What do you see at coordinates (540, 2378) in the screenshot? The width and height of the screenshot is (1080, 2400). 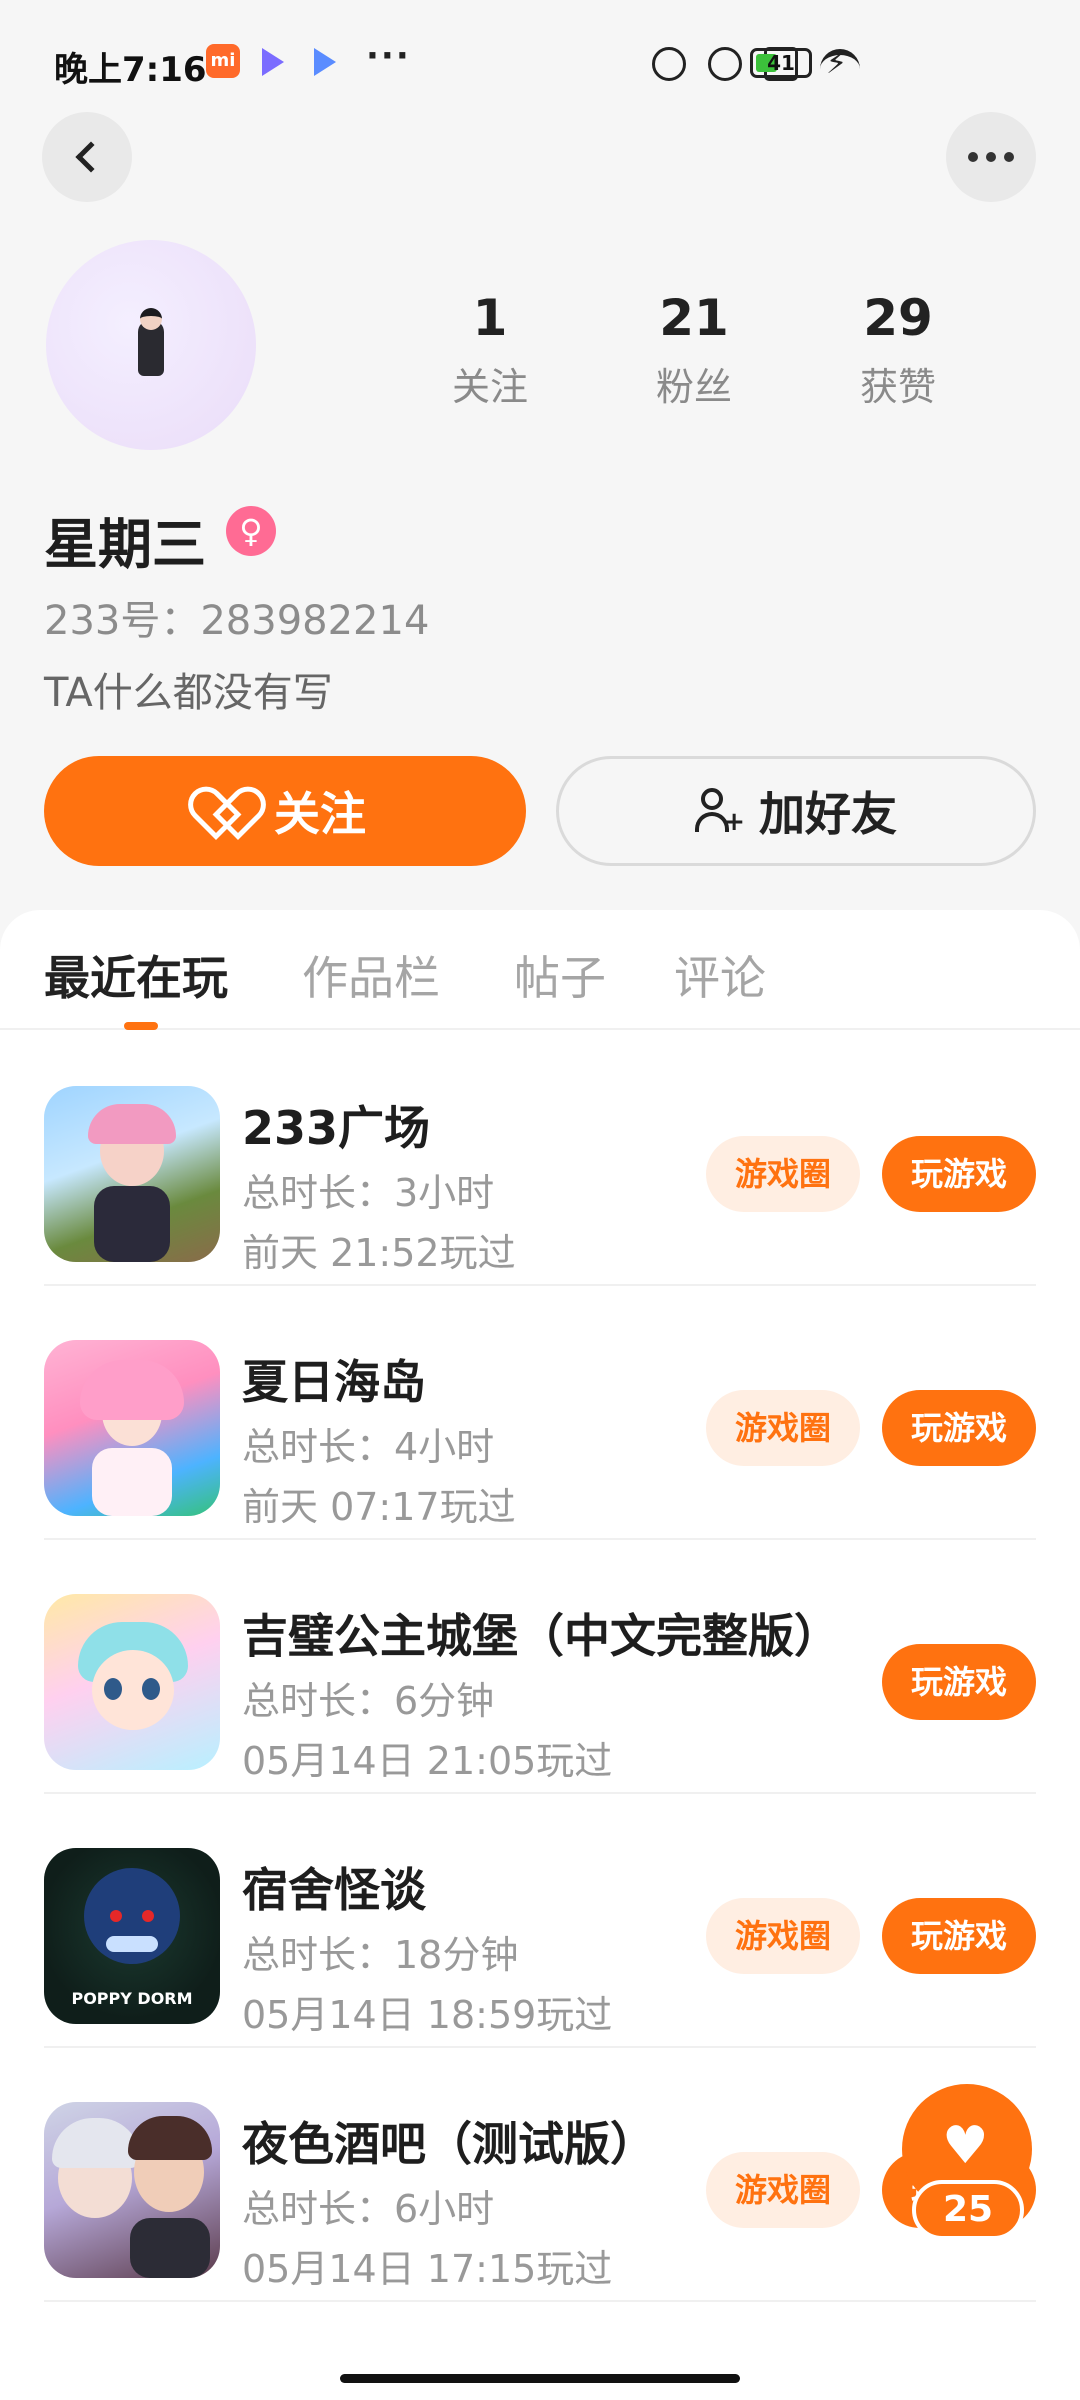 I see `home-indicator` at bounding box center [540, 2378].